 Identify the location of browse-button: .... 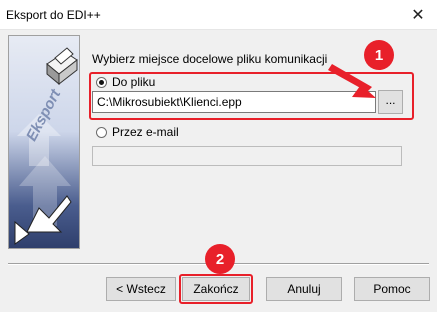
(390, 102).